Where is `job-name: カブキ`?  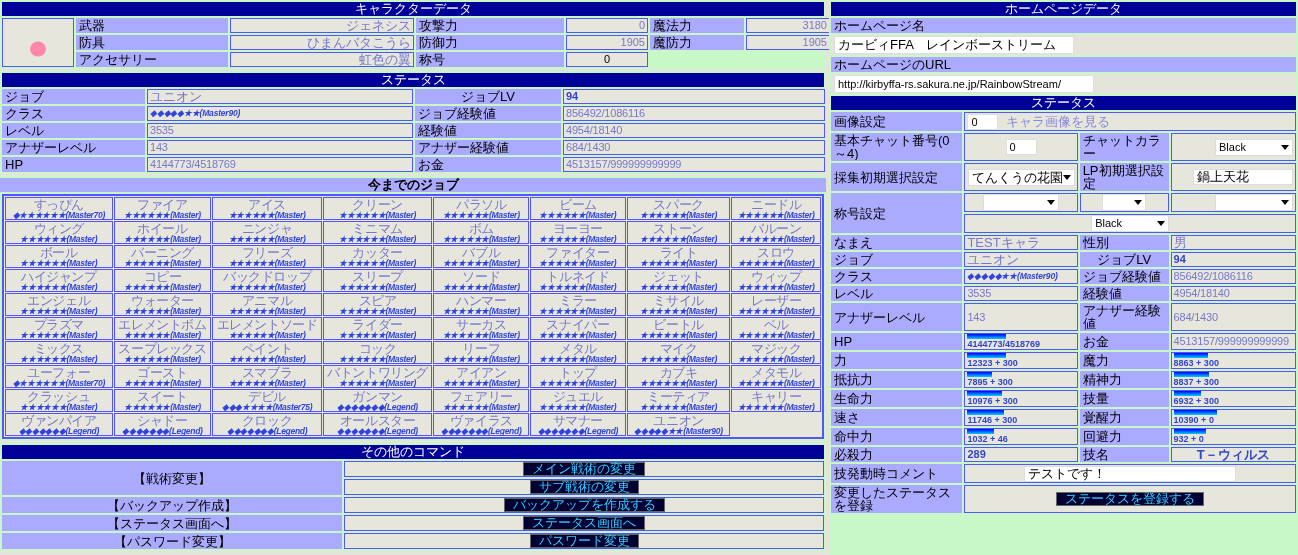
job-name: カブキ is located at coordinates (678, 372).